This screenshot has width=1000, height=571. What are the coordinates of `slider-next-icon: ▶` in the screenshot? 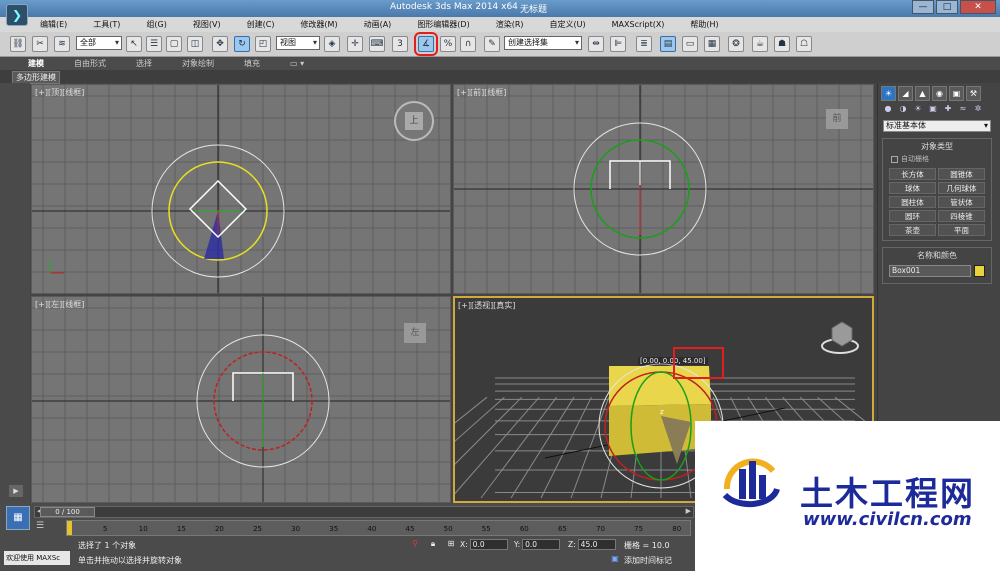 It's located at (688, 511).